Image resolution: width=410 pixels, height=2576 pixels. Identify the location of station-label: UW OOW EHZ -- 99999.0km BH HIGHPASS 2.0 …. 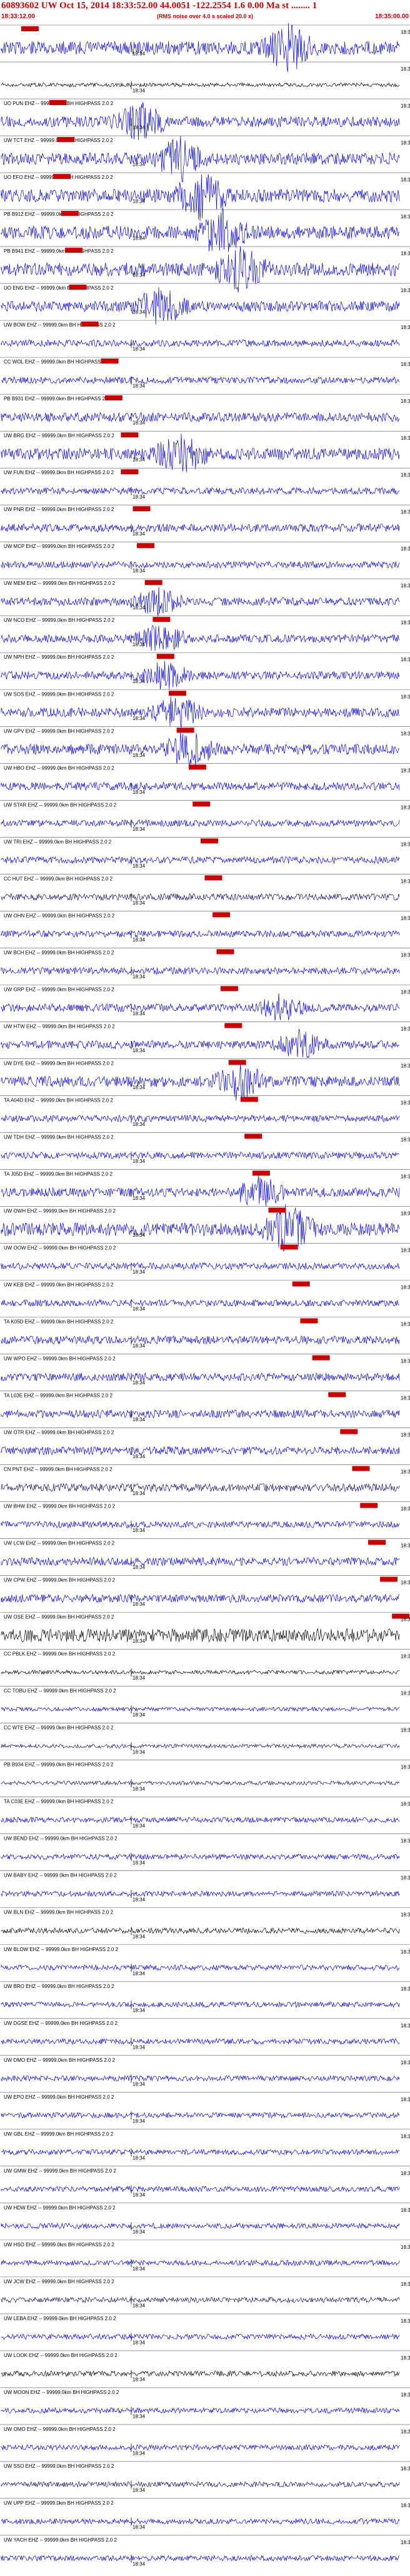
(60, 1247).